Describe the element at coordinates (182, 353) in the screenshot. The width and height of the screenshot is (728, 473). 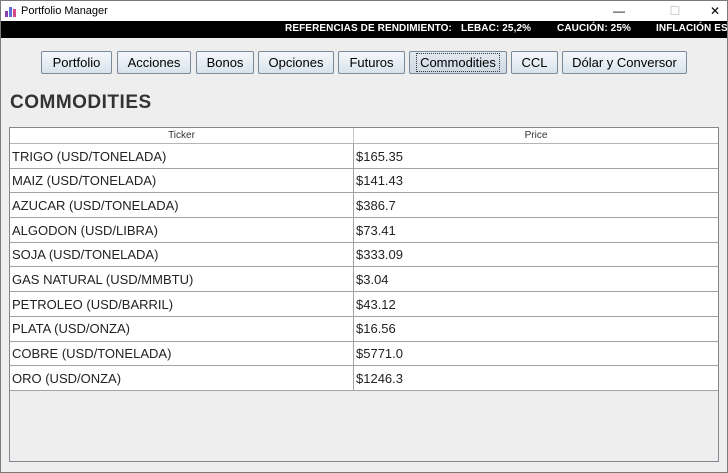
I see `cell-ticker: COBRE (USD/TONELADA)` at that location.